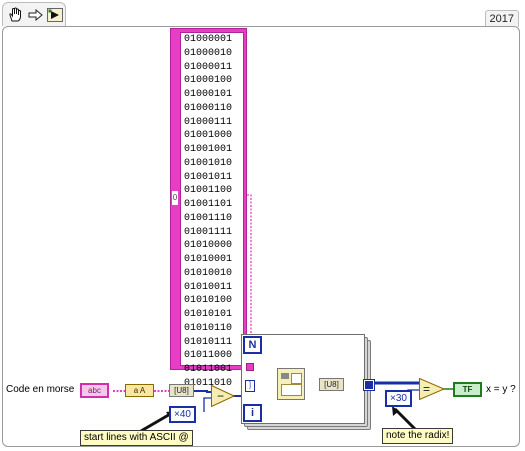  I want to click on array-index-display: 0, so click(175, 198).